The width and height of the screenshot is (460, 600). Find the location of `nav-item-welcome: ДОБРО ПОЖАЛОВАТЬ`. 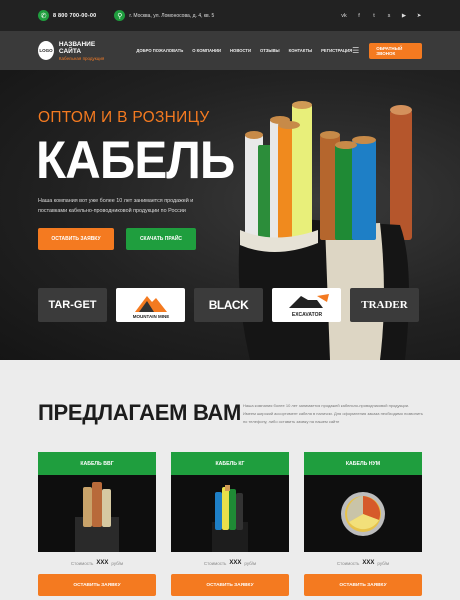

nav-item-welcome: ДОБРО ПОЖАЛОВАТЬ is located at coordinates (159, 50).